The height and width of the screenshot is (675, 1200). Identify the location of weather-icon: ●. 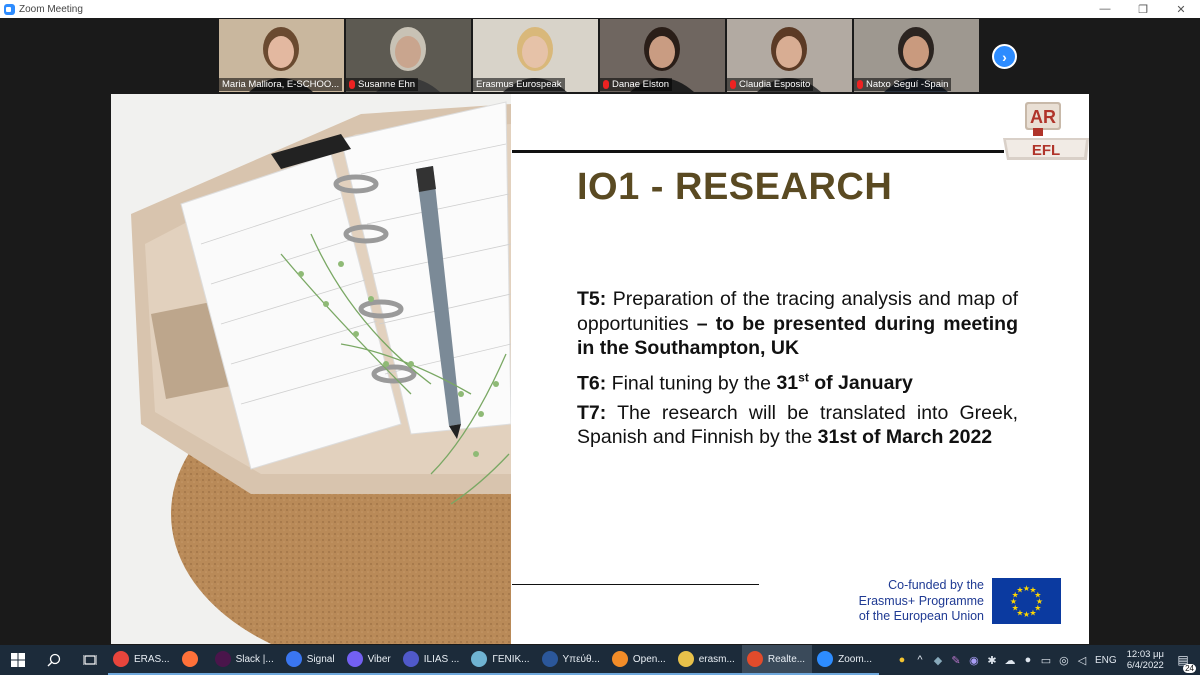
(902, 660).